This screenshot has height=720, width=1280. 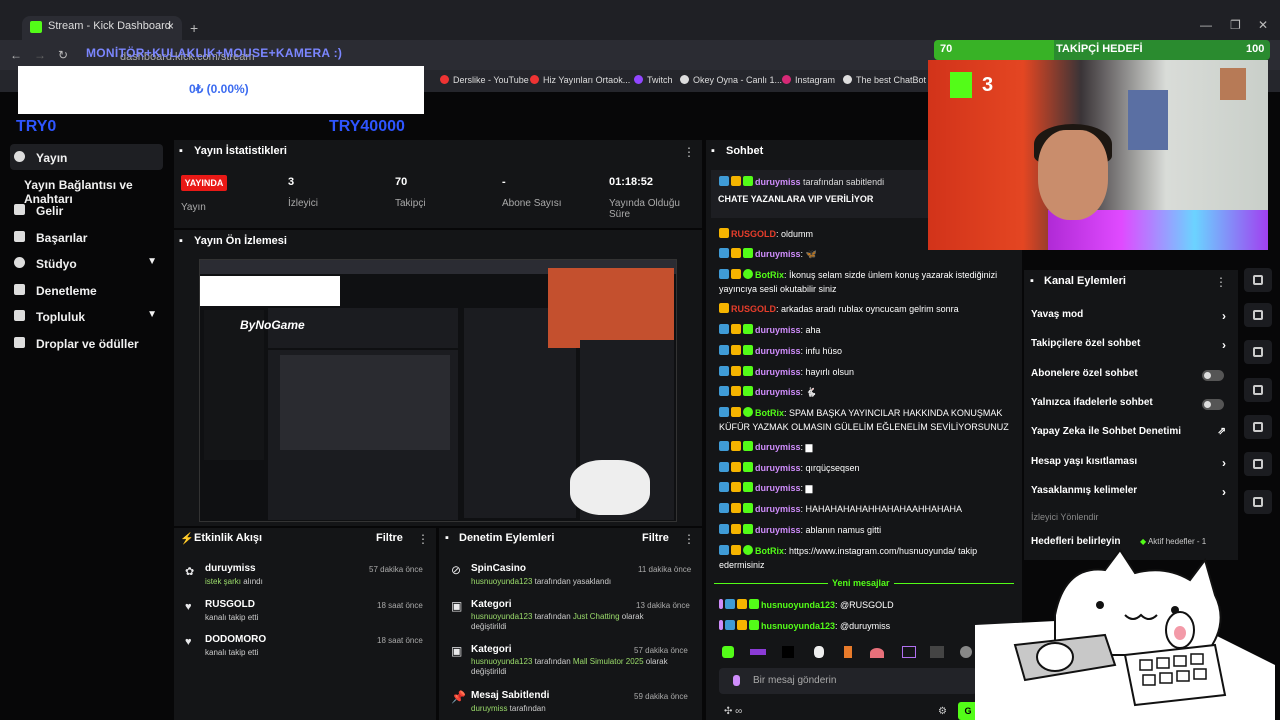 I want to click on channel-action-label: Yapay Zeka ile Sohbet Denetimi, so click(x=1106, y=431).